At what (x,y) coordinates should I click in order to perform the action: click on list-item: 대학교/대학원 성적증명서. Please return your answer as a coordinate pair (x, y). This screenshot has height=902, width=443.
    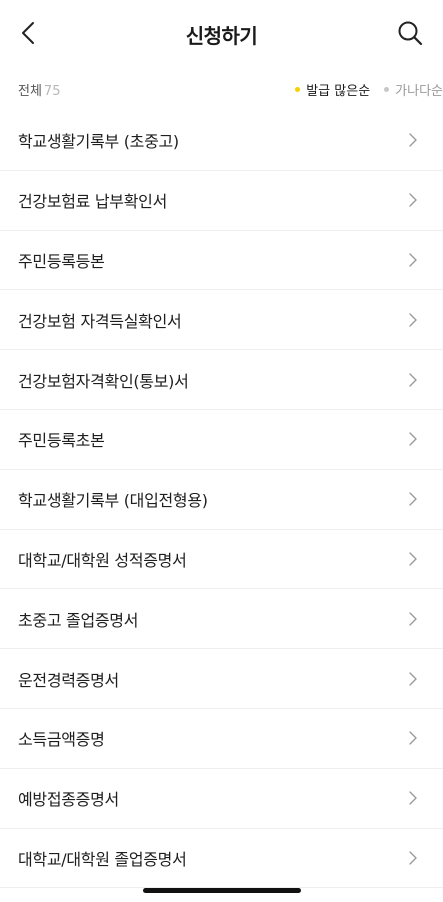
    Looking at the image, I should click on (221, 560).